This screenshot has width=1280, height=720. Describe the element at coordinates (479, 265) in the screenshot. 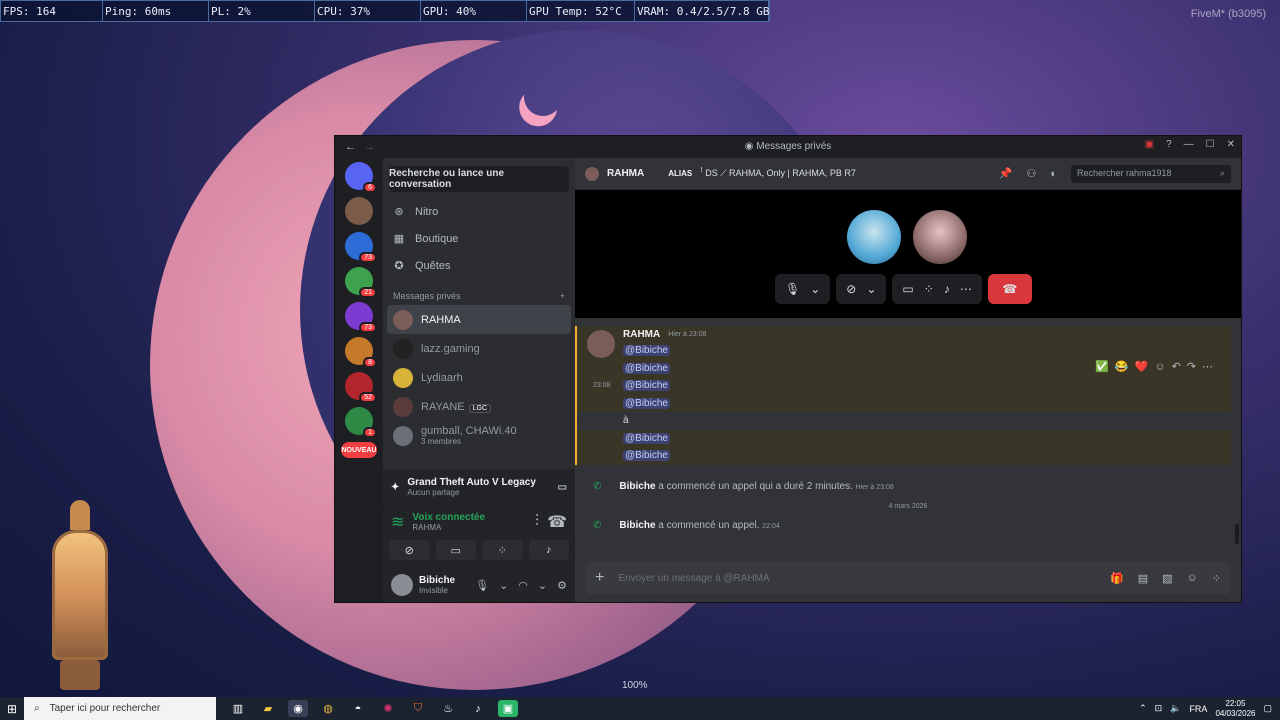

I see `nav-quests: ✪ Quêtes` at that location.